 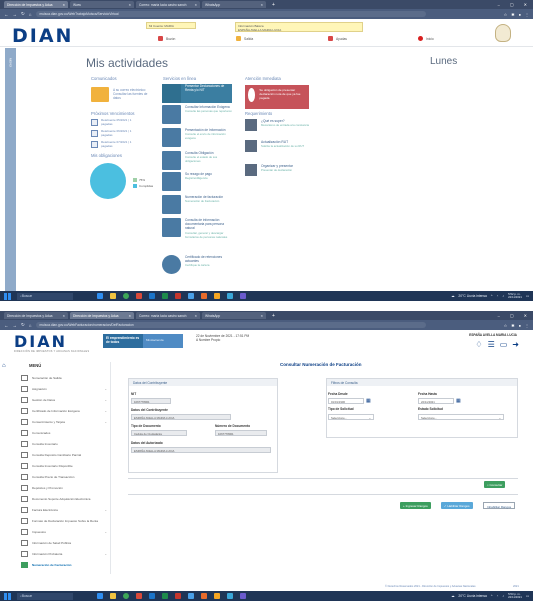 I want to click on service-item: Presentar Declaraciones de Renta y/o NIT, so click(x=197, y=93).